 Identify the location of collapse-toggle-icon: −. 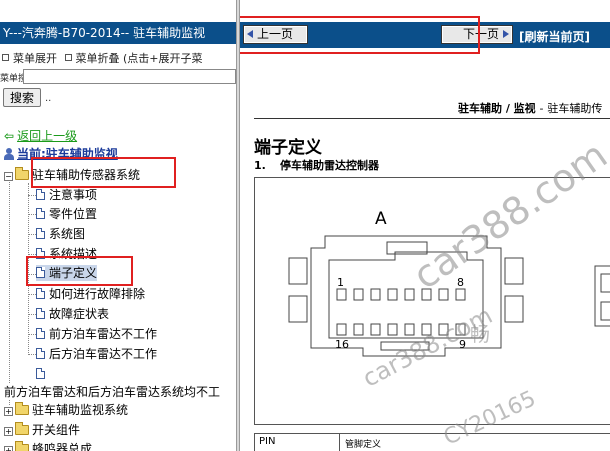
(8, 176).